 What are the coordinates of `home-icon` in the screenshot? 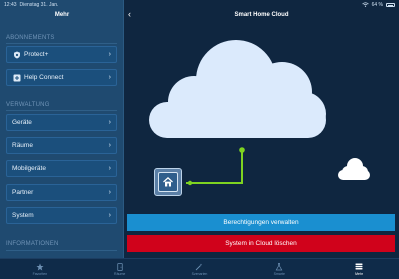 It's located at (168, 182).